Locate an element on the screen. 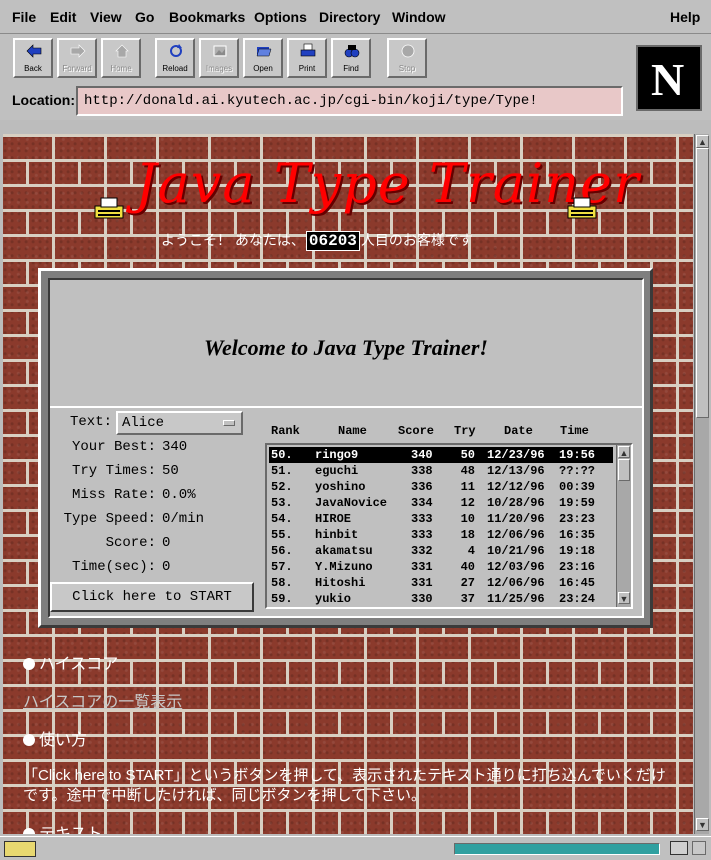 Image resolution: width=711 pixels, height=860 pixels. stop-button: Stop is located at coordinates (407, 58).